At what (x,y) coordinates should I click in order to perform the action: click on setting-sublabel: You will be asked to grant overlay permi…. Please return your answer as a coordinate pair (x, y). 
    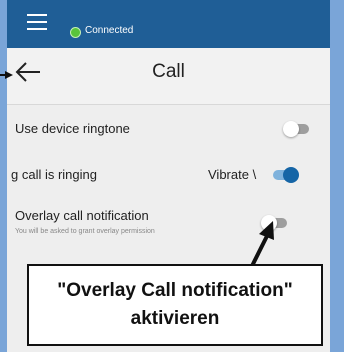
    Looking at the image, I should click on (85, 231).